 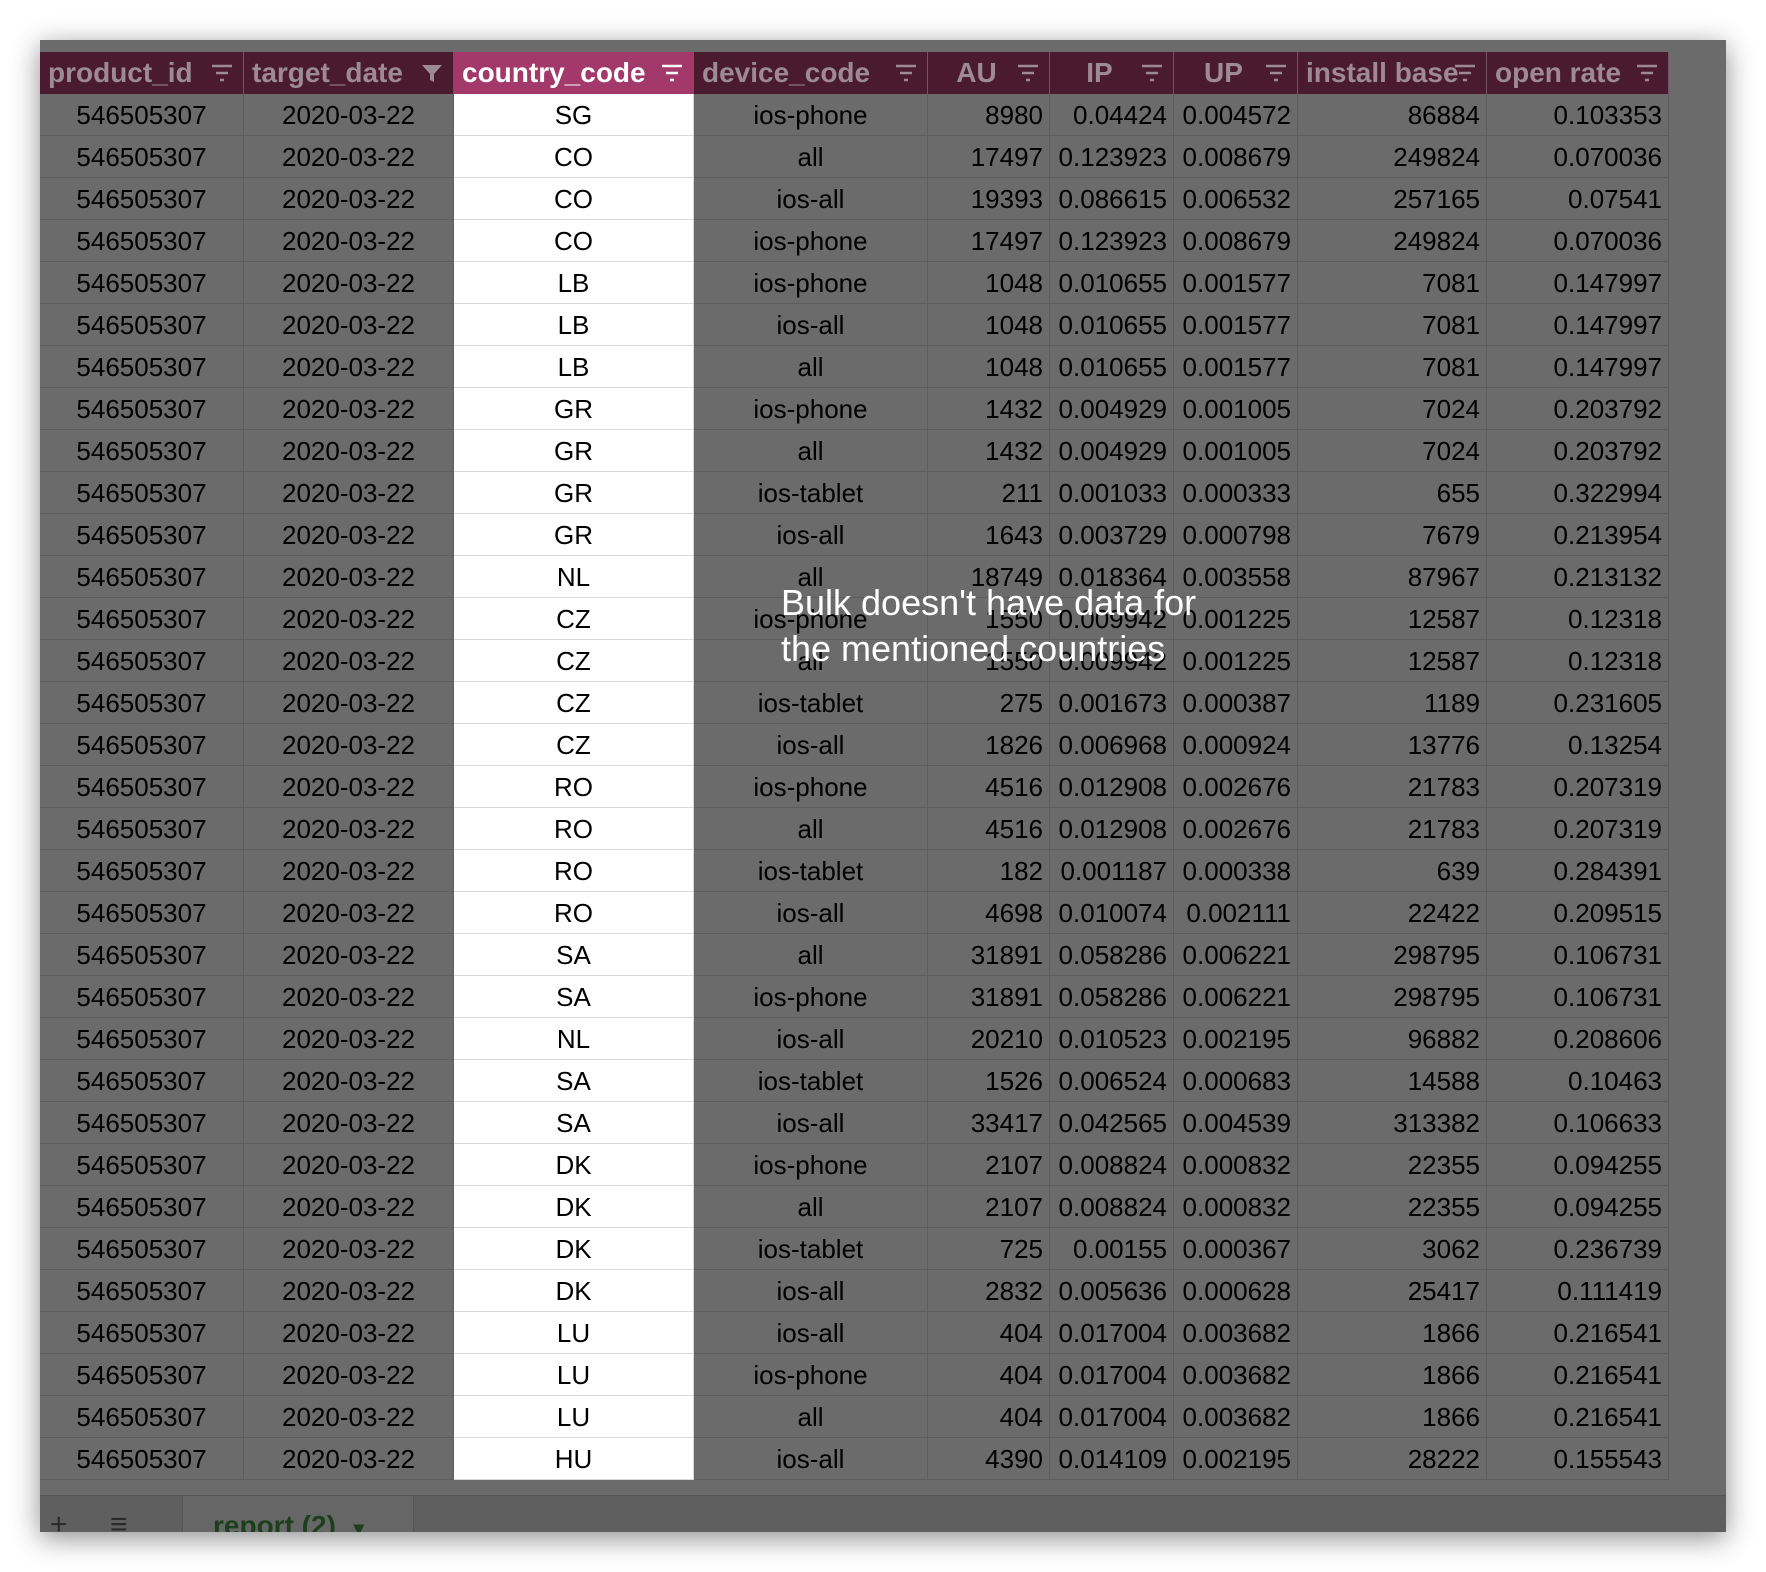 I want to click on cell-install-base: 1866, so click(x=1392, y=1333).